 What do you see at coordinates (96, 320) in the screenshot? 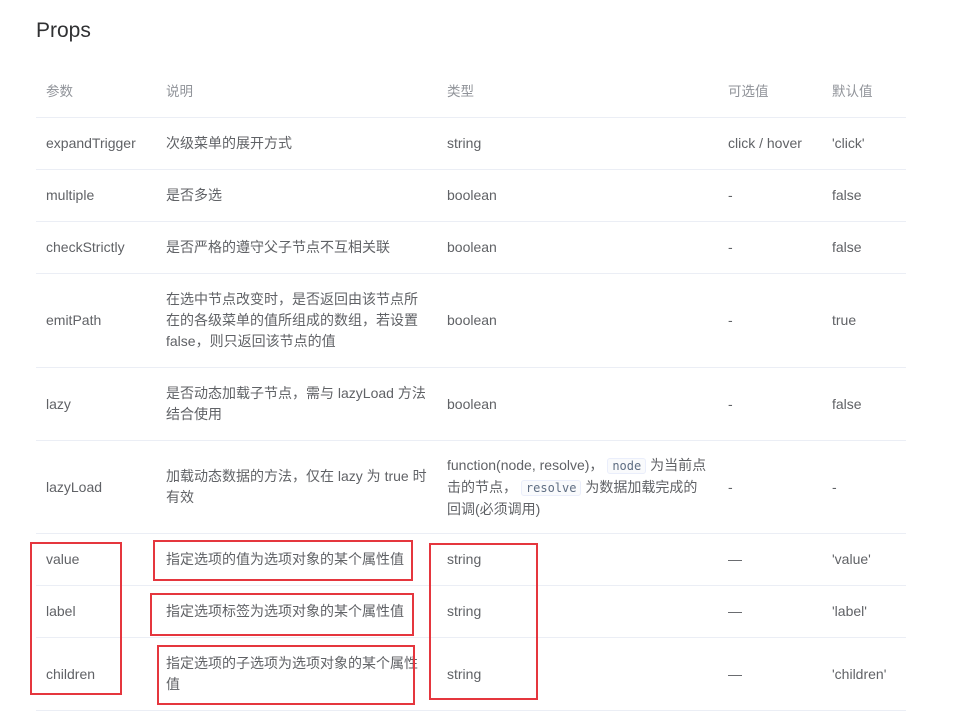
I see `cell-param: emitPath` at bounding box center [96, 320].